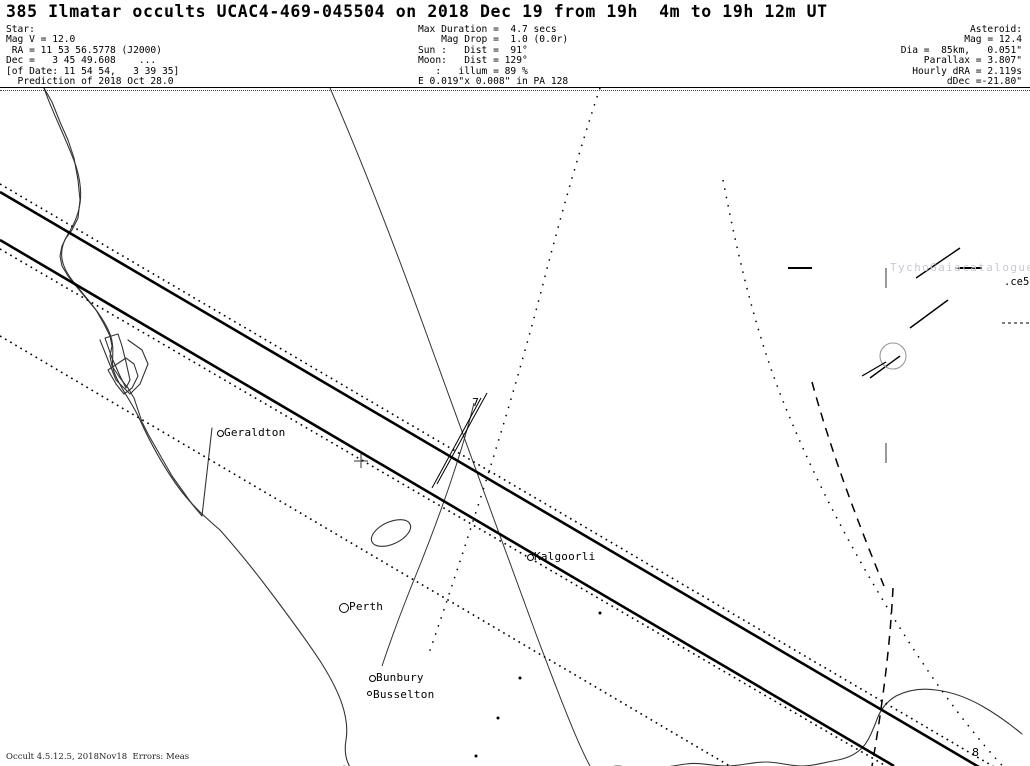 The width and height of the screenshot is (1030, 766). What do you see at coordinates (960, 267) in the screenshot?
I see `catalogue-watermark: TychoGaiacatalogue i:` at bounding box center [960, 267].